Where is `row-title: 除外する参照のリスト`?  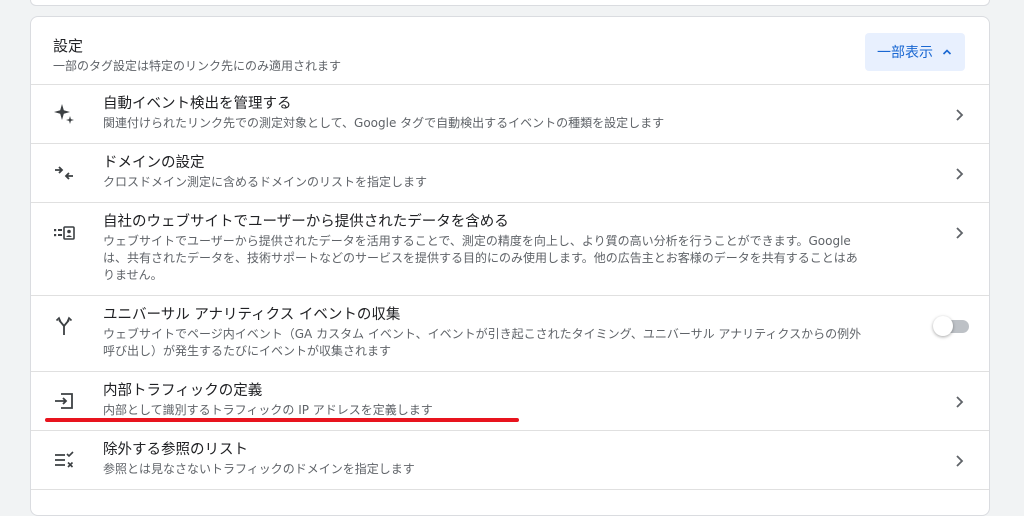 row-title: 除外する参照のリスト is located at coordinates (175, 450).